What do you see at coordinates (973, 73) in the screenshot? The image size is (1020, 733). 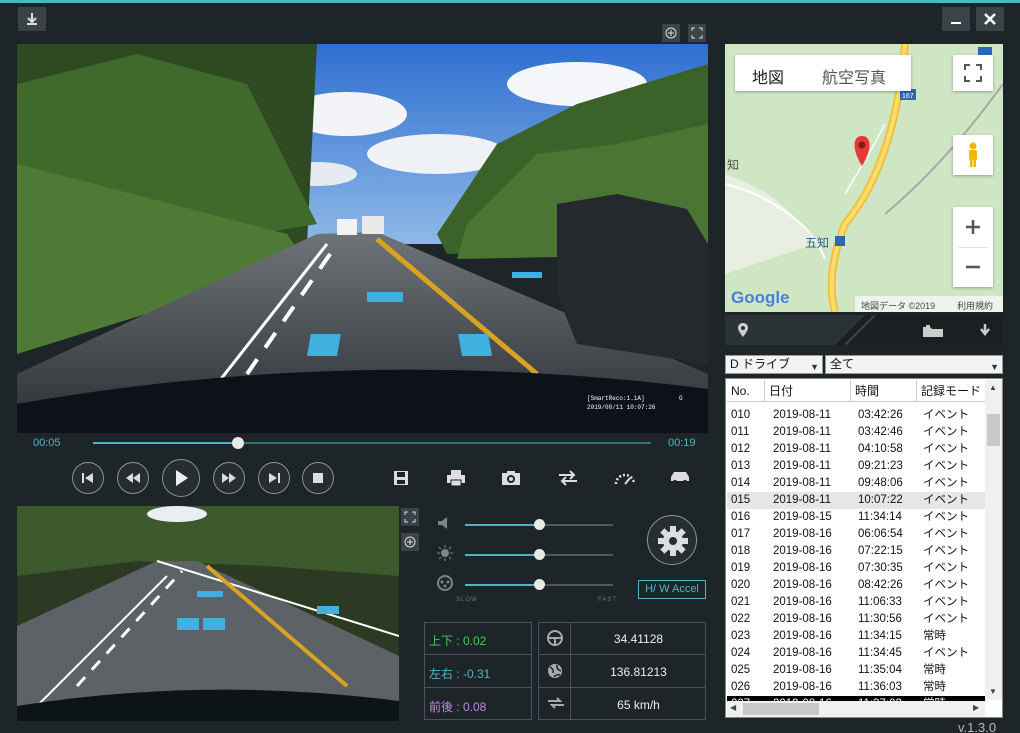 I see `map-fullscreen-icon` at bounding box center [973, 73].